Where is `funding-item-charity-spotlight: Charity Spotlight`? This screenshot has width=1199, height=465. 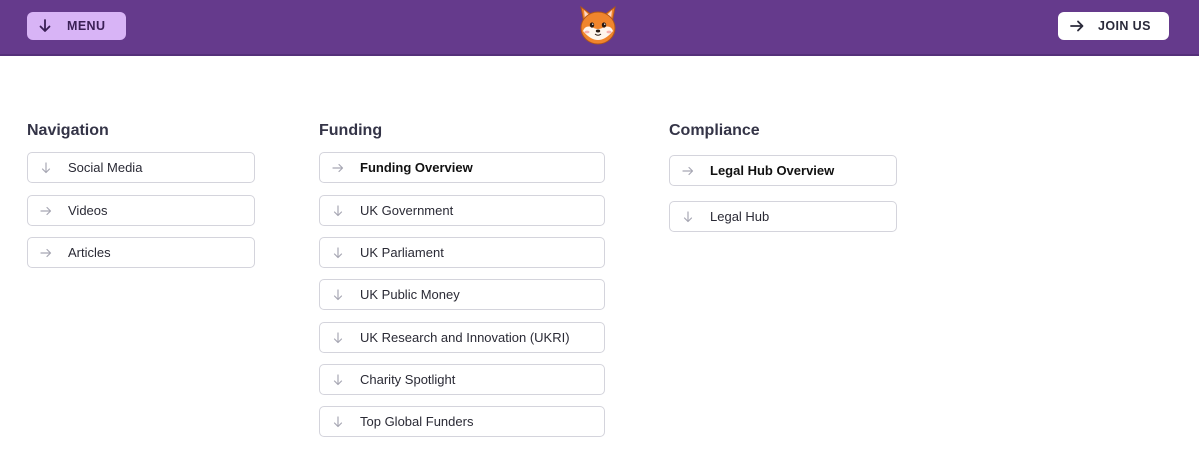 funding-item-charity-spotlight: Charity Spotlight is located at coordinates (462, 379).